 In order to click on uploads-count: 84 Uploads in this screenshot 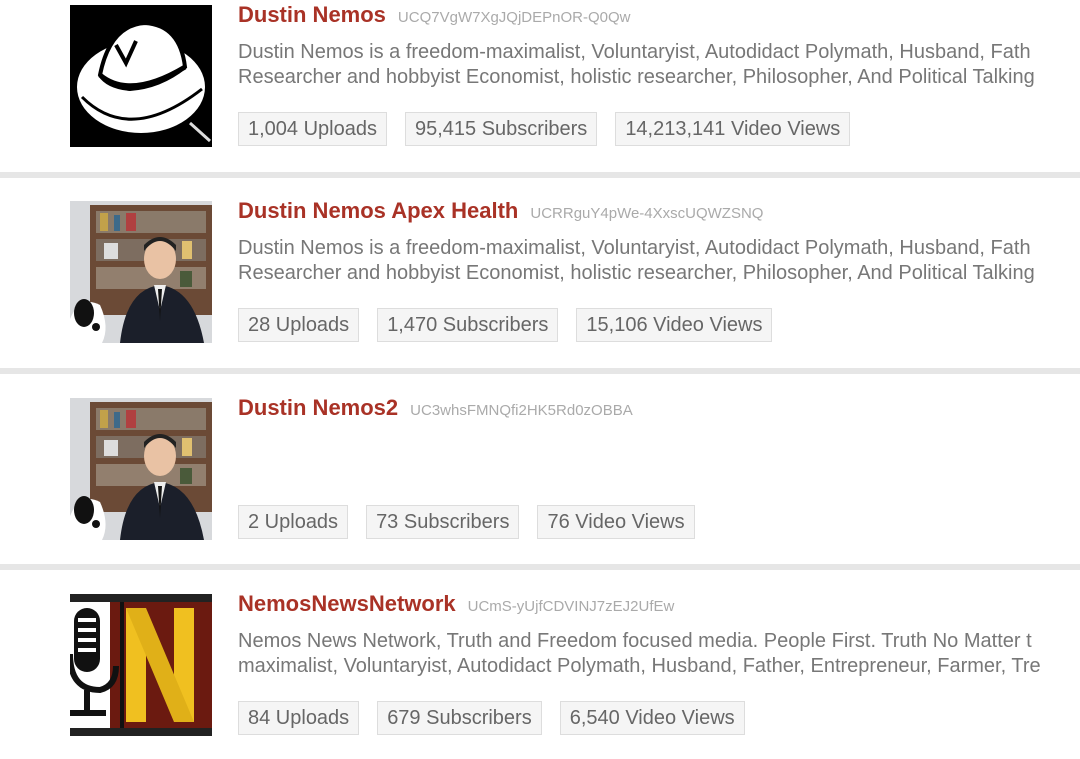, I will do `click(299, 718)`.